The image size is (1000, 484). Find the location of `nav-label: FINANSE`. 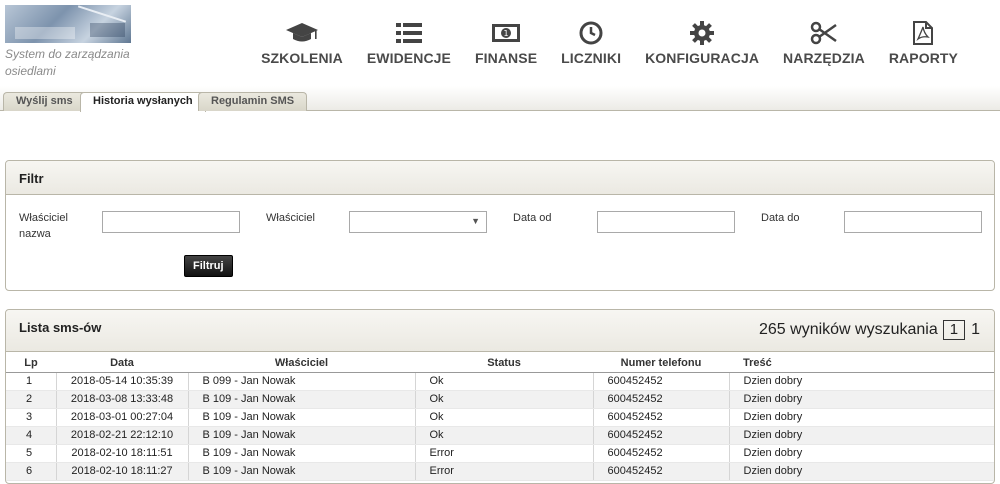

nav-label: FINANSE is located at coordinates (506, 58).